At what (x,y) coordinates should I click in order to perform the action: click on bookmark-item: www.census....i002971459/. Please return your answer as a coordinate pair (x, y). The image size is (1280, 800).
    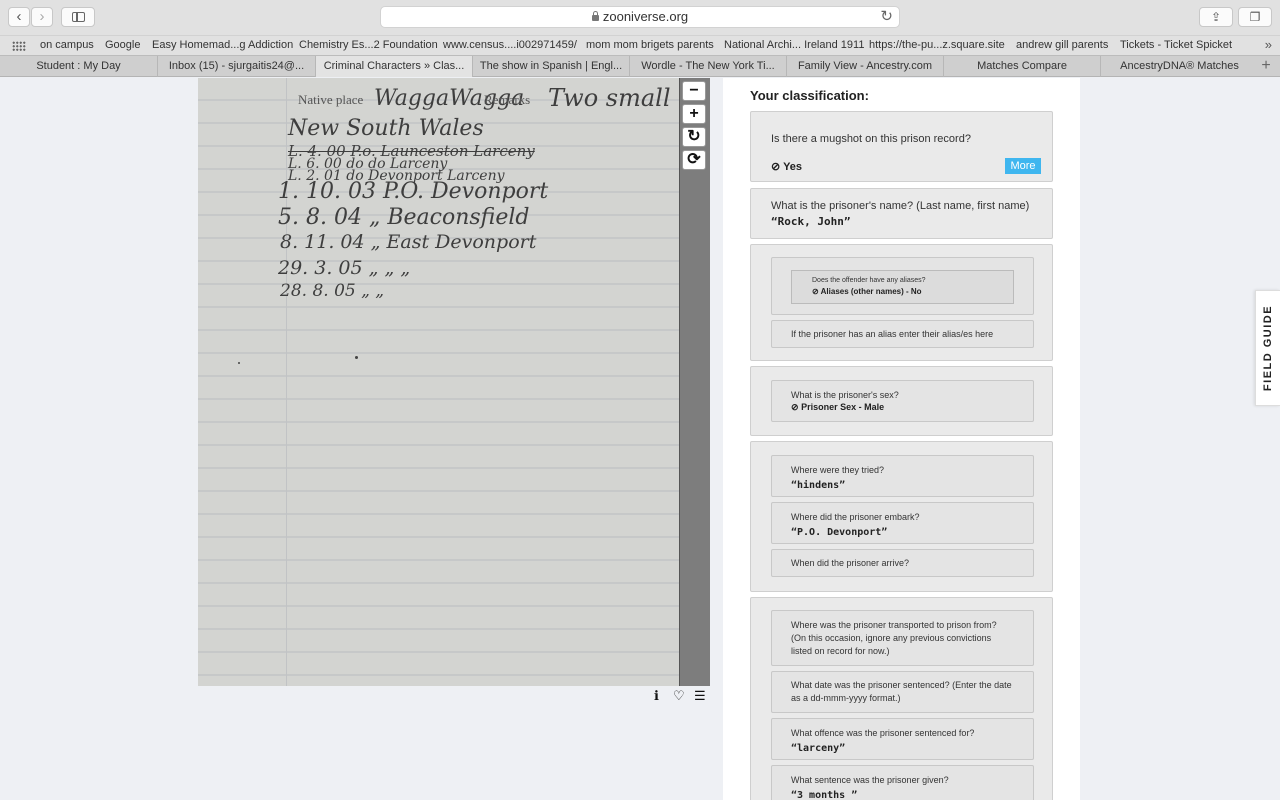
    Looking at the image, I should click on (510, 45).